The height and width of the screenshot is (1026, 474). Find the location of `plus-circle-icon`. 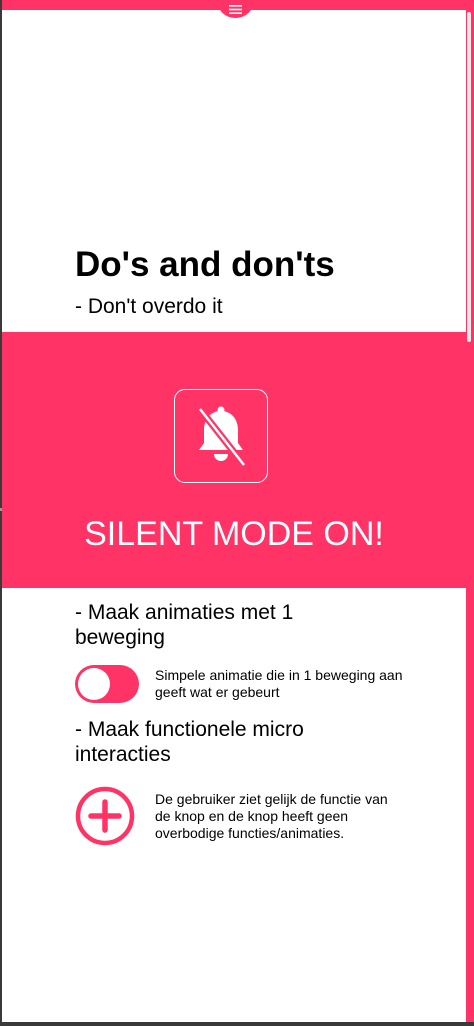

plus-circle-icon is located at coordinates (105, 816).